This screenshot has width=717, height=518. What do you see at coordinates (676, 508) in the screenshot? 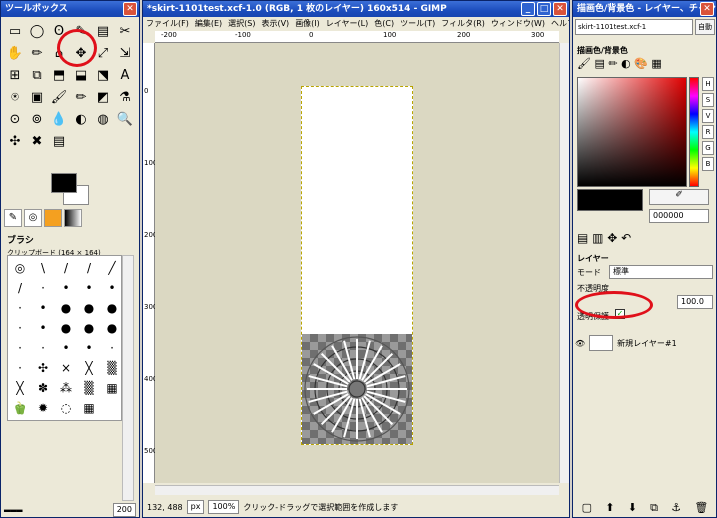
I see `anchor-layer-icon: ⚓` at bounding box center [676, 508].